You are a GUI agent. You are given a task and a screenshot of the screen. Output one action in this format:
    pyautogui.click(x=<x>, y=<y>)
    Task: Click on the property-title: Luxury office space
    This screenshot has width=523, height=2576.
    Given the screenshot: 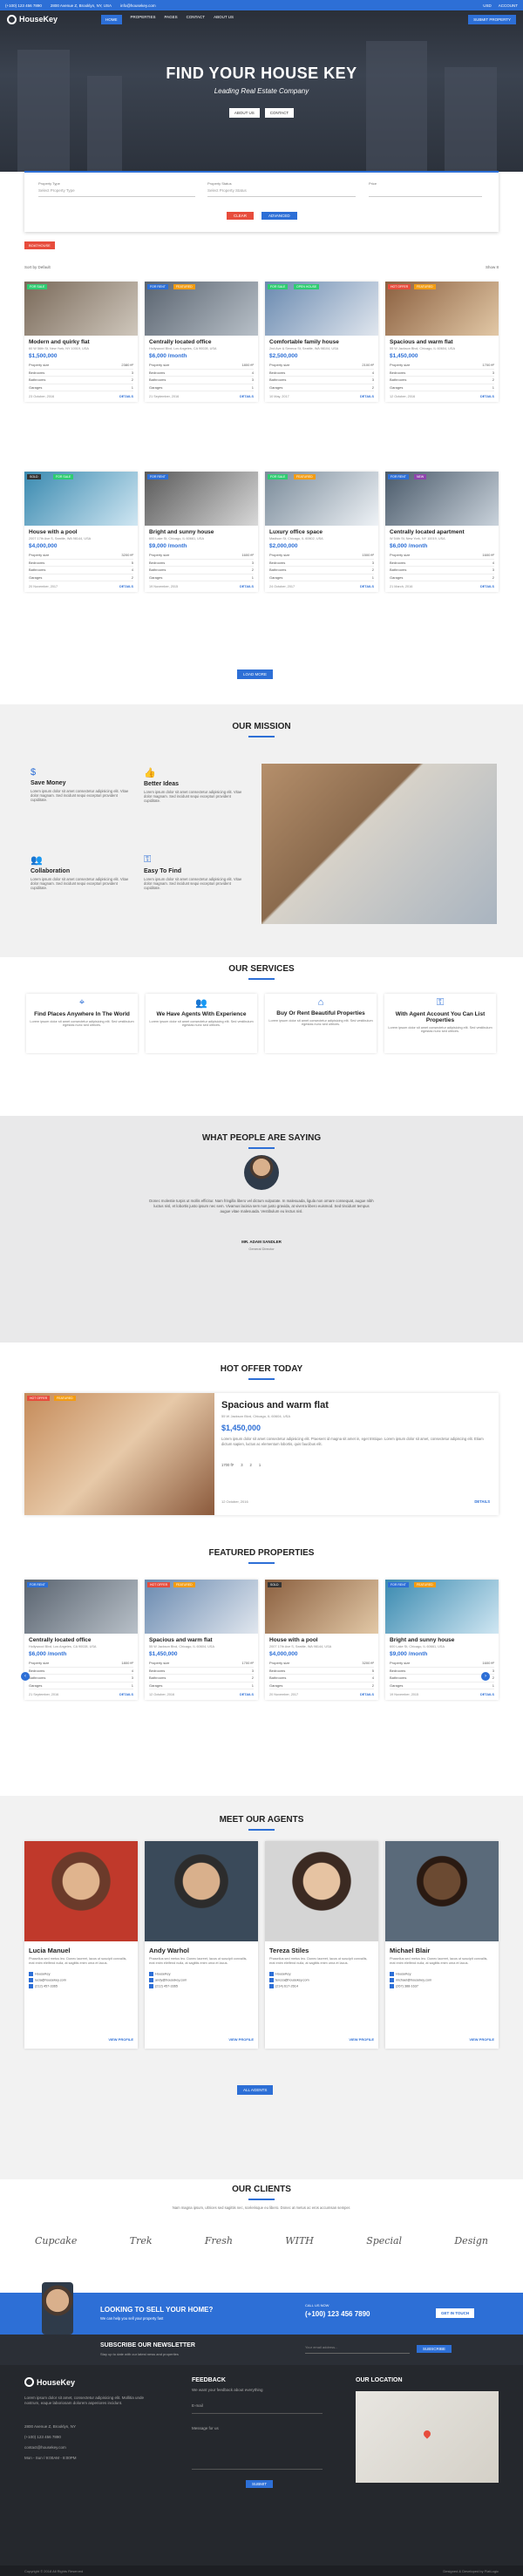 What is the action you would take?
    pyautogui.click(x=321, y=532)
    